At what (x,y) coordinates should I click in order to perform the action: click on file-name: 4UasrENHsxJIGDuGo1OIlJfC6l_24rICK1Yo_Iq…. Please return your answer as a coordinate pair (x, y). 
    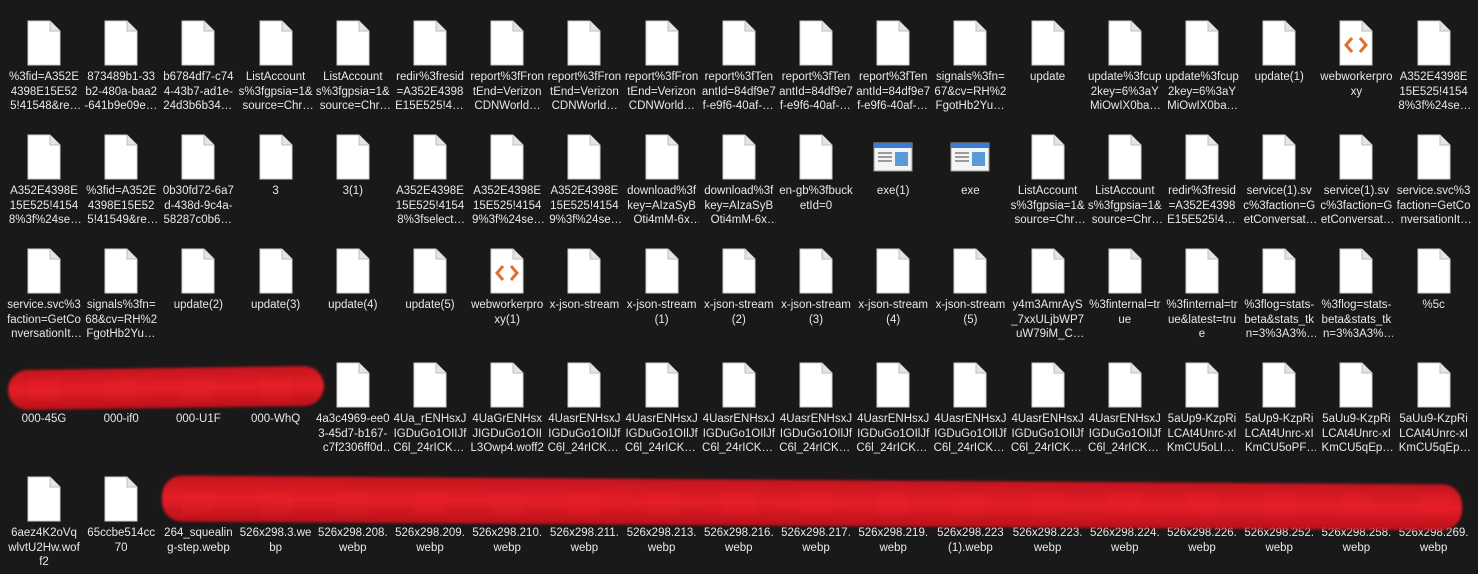
    Looking at the image, I should click on (893, 433).